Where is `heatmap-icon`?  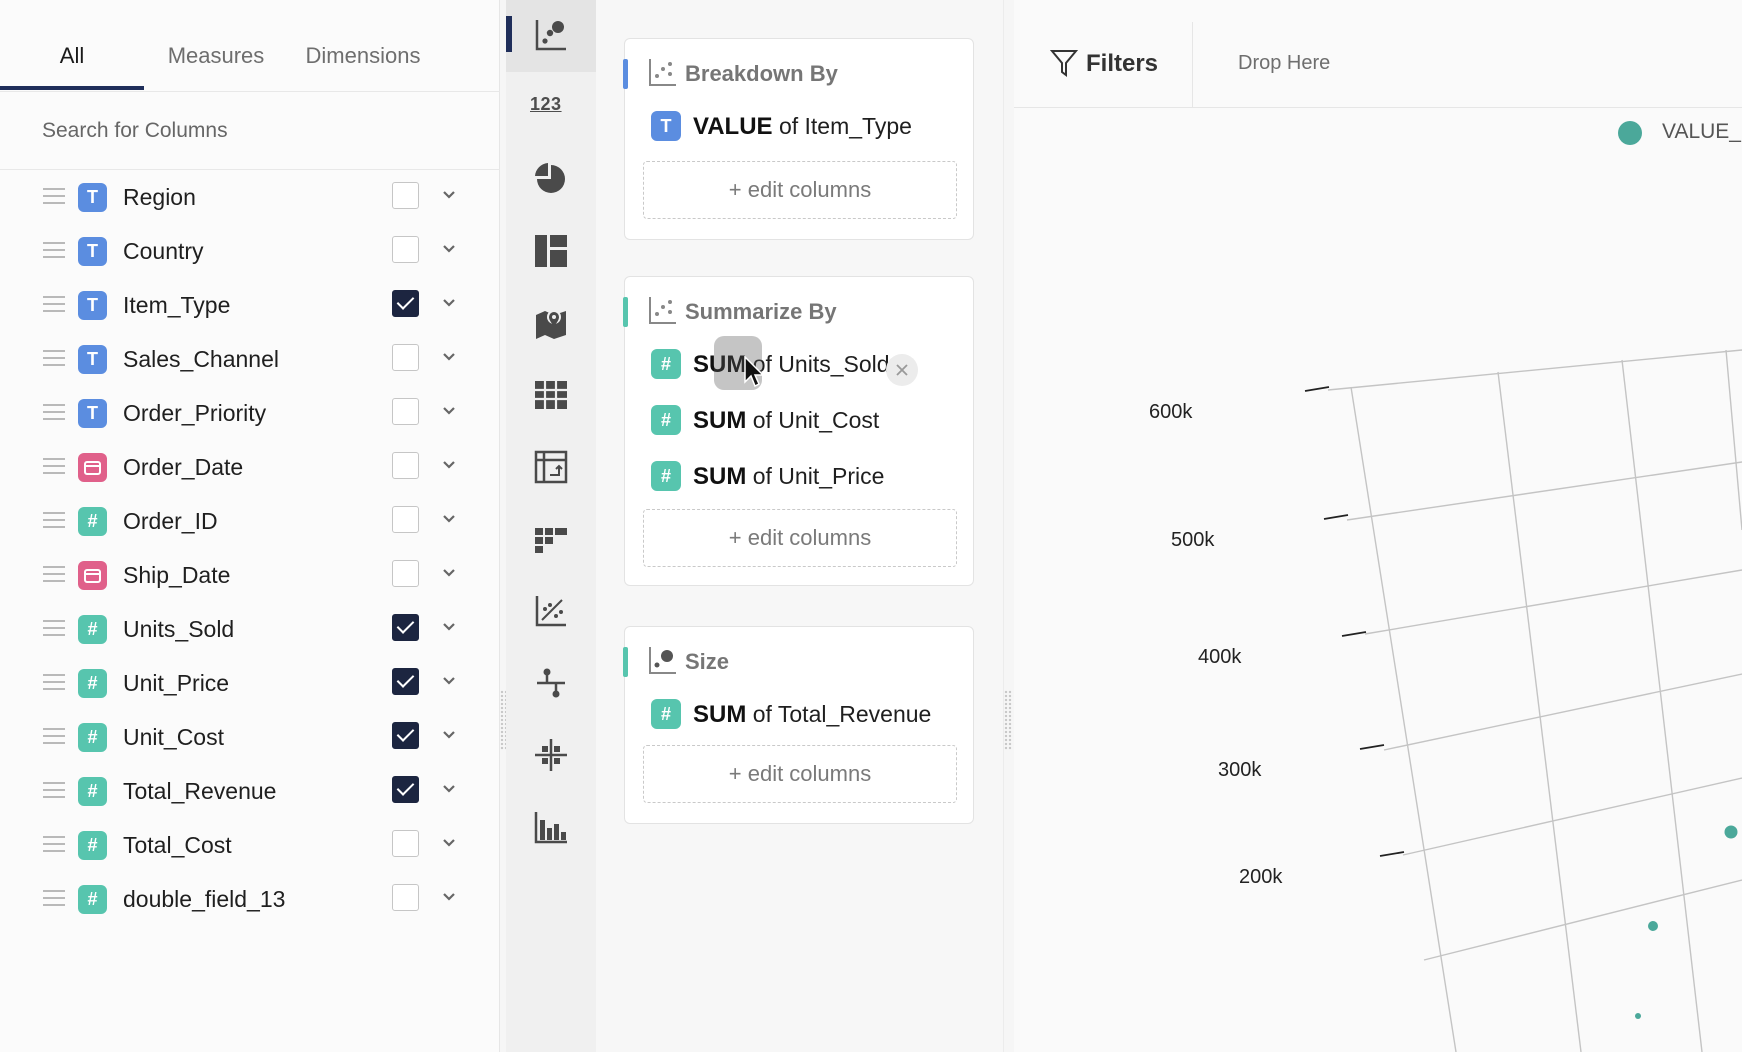
heatmap-icon is located at coordinates (551, 540).